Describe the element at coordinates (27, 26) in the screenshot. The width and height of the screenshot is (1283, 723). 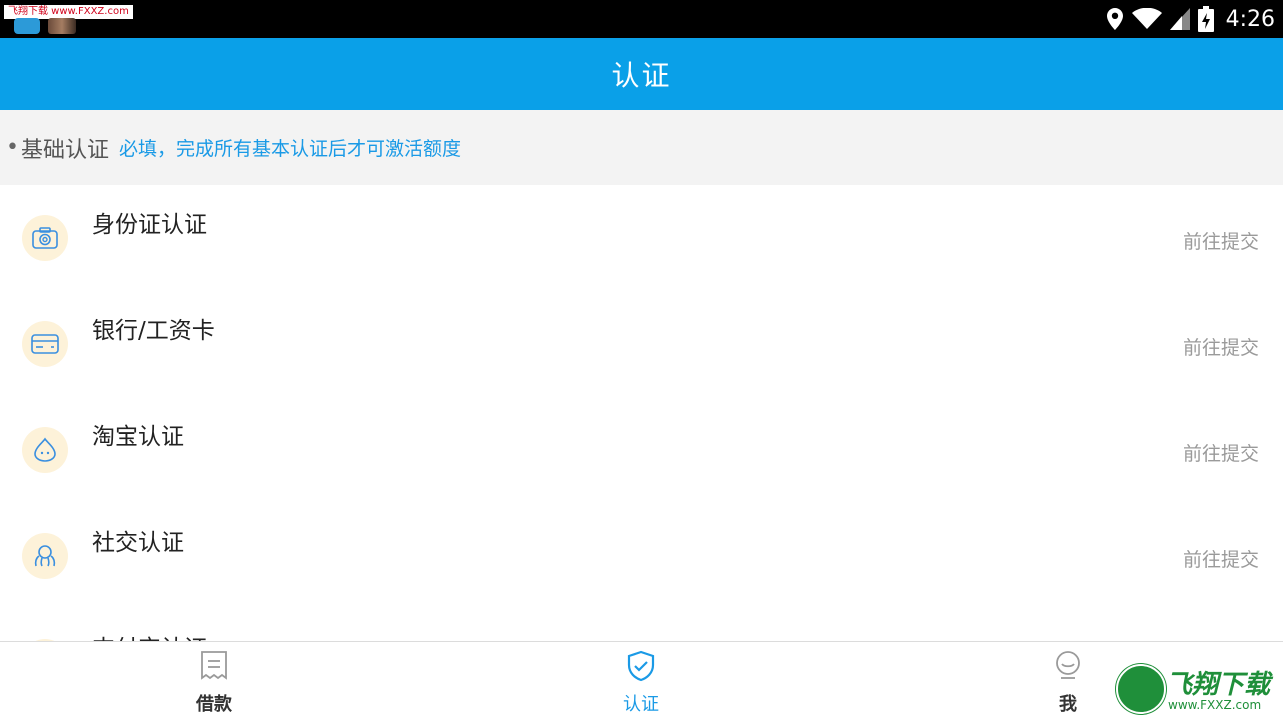
I see `notification-app-icon` at that location.